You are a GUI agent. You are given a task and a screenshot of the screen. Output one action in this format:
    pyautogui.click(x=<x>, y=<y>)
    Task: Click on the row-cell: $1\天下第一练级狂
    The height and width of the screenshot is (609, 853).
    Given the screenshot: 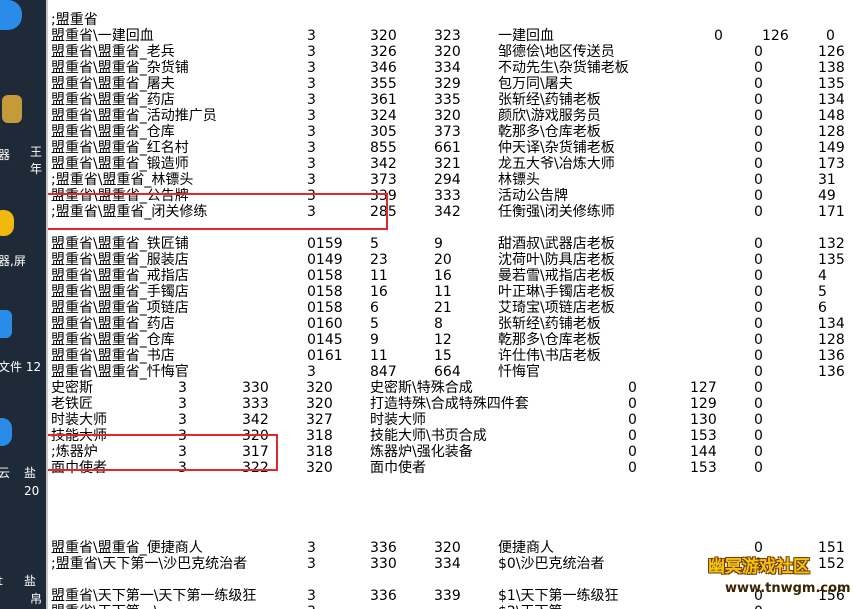 What is the action you would take?
    pyautogui.click(x=558, y=596)
    